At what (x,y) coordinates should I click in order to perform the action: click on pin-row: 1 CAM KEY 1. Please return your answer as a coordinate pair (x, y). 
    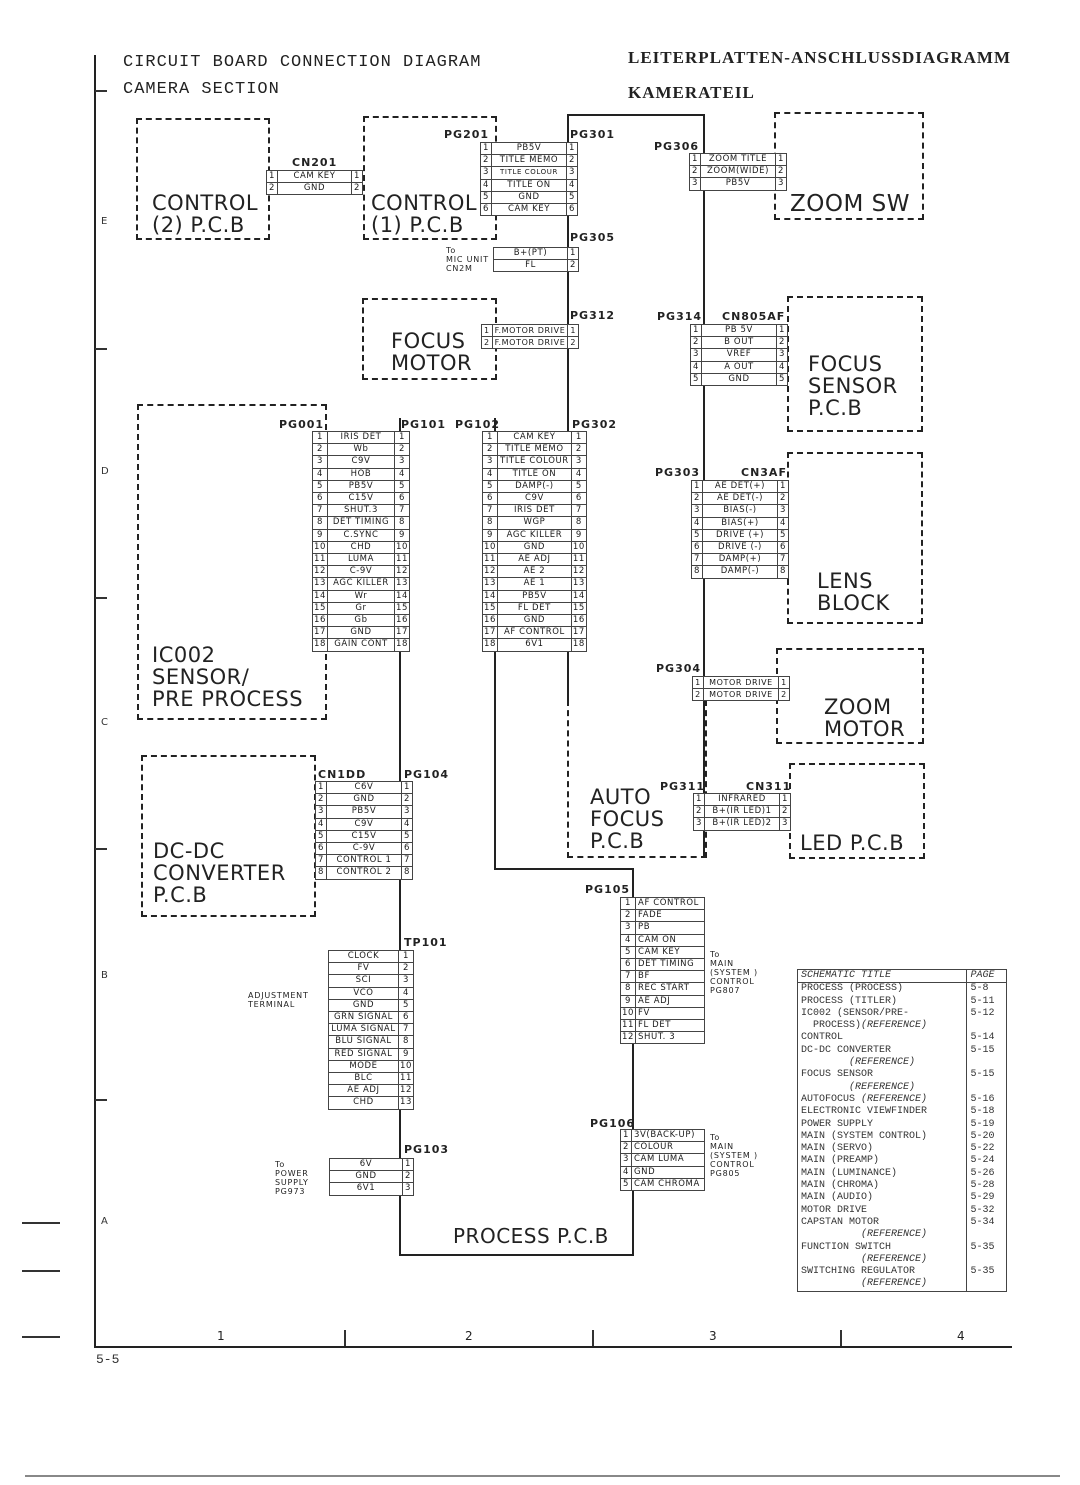
    Looking at the image, I should click on (314, 176).